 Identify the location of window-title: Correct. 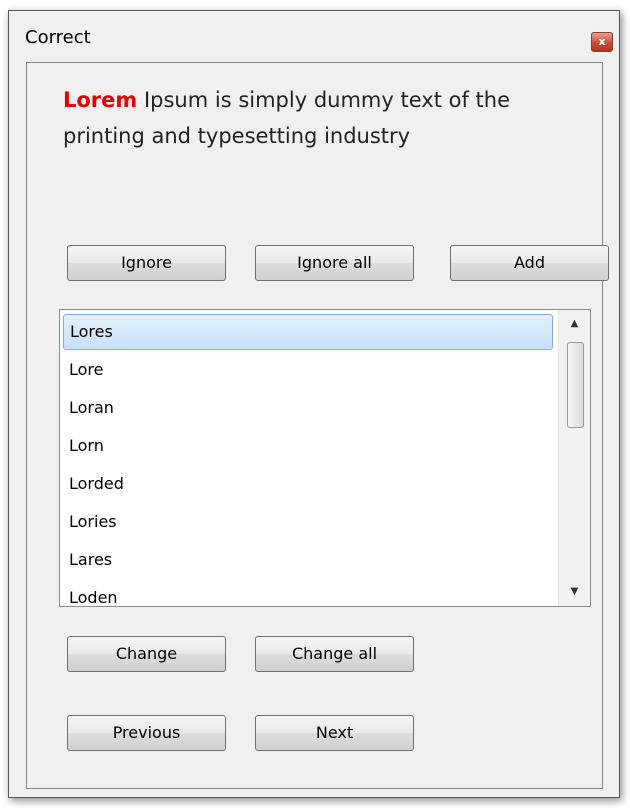
(58, 37).